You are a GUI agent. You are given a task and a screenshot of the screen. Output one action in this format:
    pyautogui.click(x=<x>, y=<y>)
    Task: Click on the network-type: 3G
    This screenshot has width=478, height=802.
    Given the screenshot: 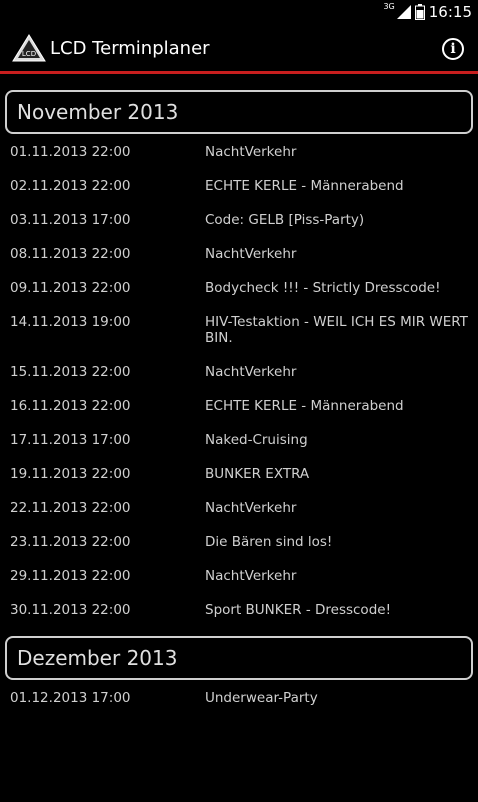 What is the action you would take?
    pyautogui.click(x=389, y=6)
    